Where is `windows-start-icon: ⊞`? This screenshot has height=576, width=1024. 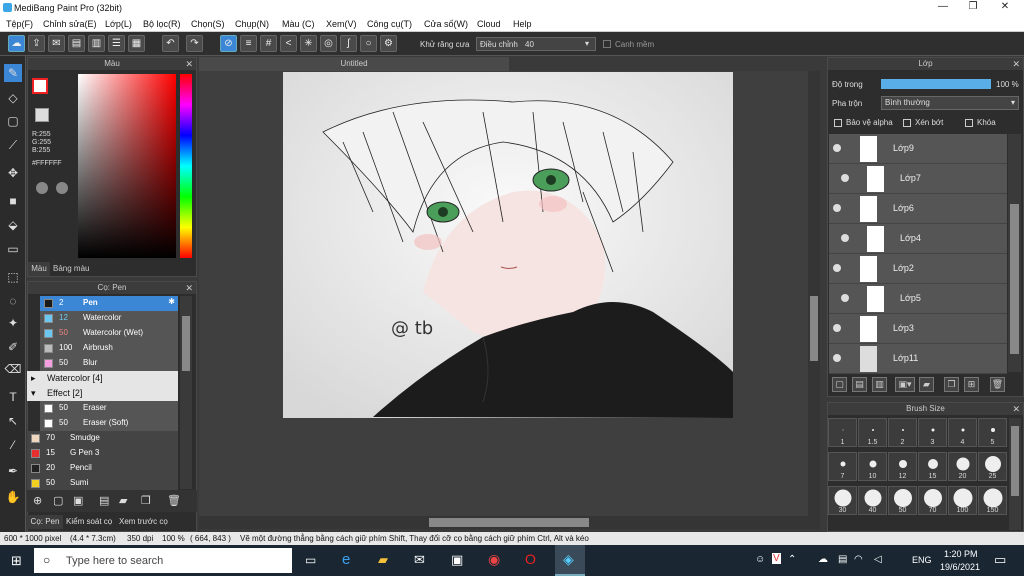 windows-start-icon: ⊞ is located at coordinates (18, 561).